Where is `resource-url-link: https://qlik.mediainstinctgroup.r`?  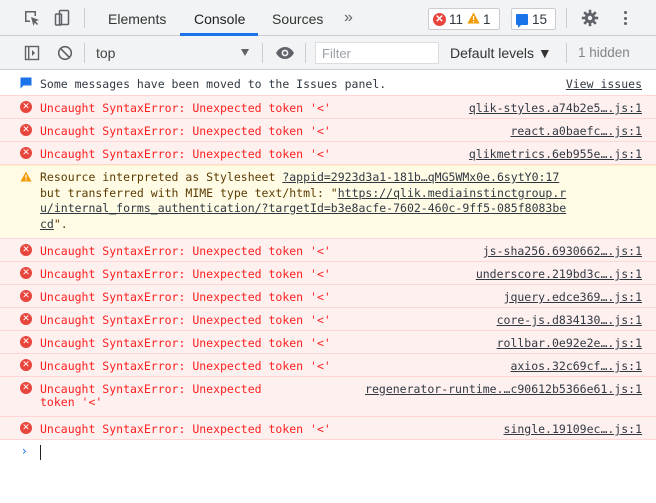
resource-url-link: https://qlik.mediainstinctgroup.r is located at coordinates (452, 193).